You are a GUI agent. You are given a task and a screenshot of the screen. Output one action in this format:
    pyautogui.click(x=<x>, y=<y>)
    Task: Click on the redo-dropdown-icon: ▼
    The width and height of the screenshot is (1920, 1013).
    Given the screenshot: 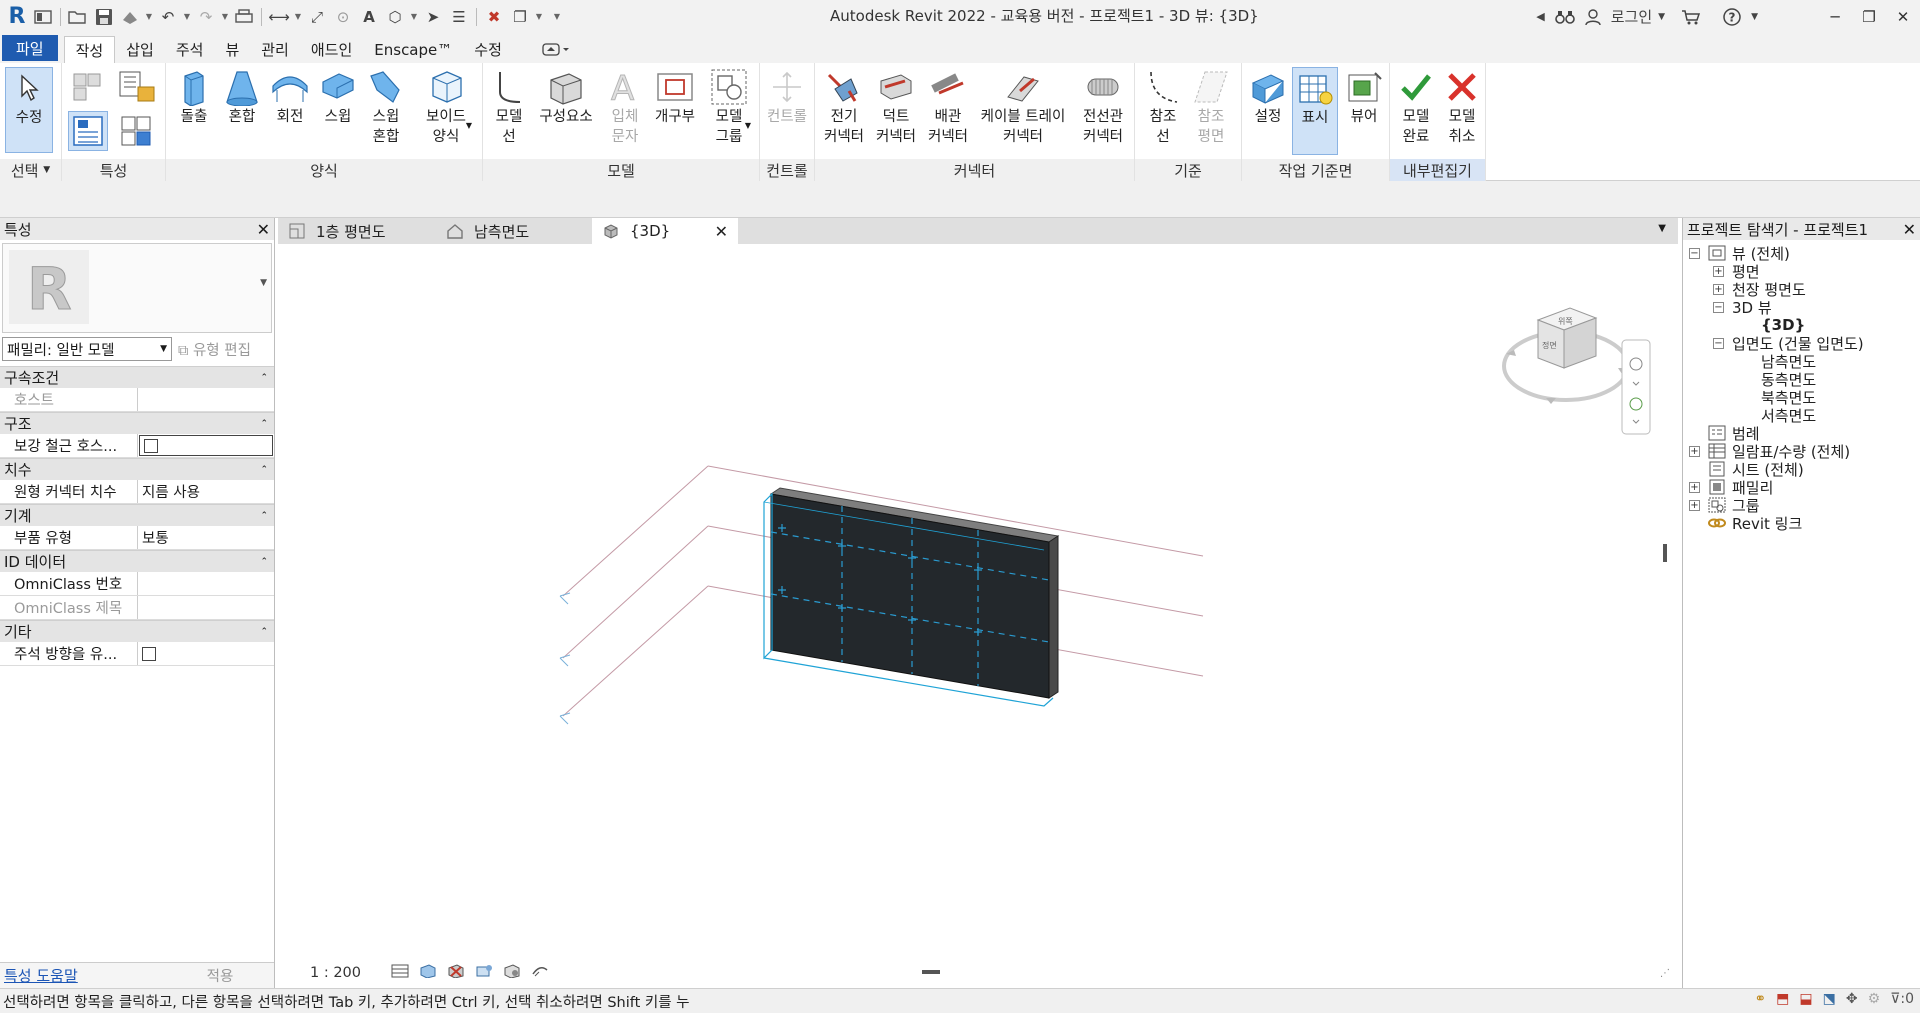 What is the action you would take?
    pyautogui.click(x=225, y=17)
    